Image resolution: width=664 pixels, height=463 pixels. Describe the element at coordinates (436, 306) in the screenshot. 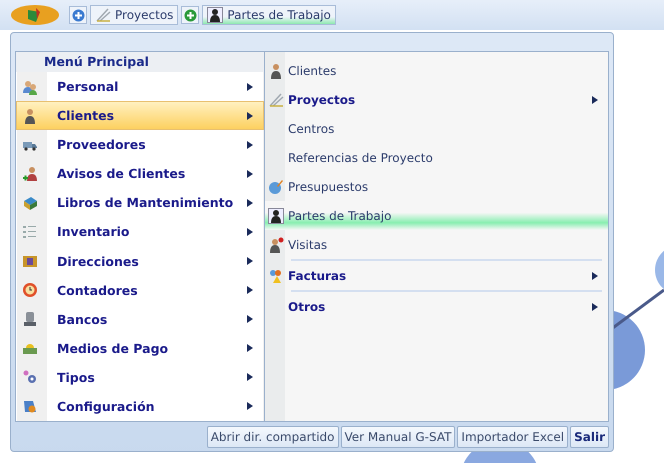

I see `submenu-item: Otros` at that location.